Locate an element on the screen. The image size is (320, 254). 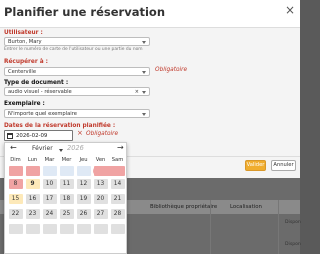
calendar-day: 12 is located at coordinates (83, 184).